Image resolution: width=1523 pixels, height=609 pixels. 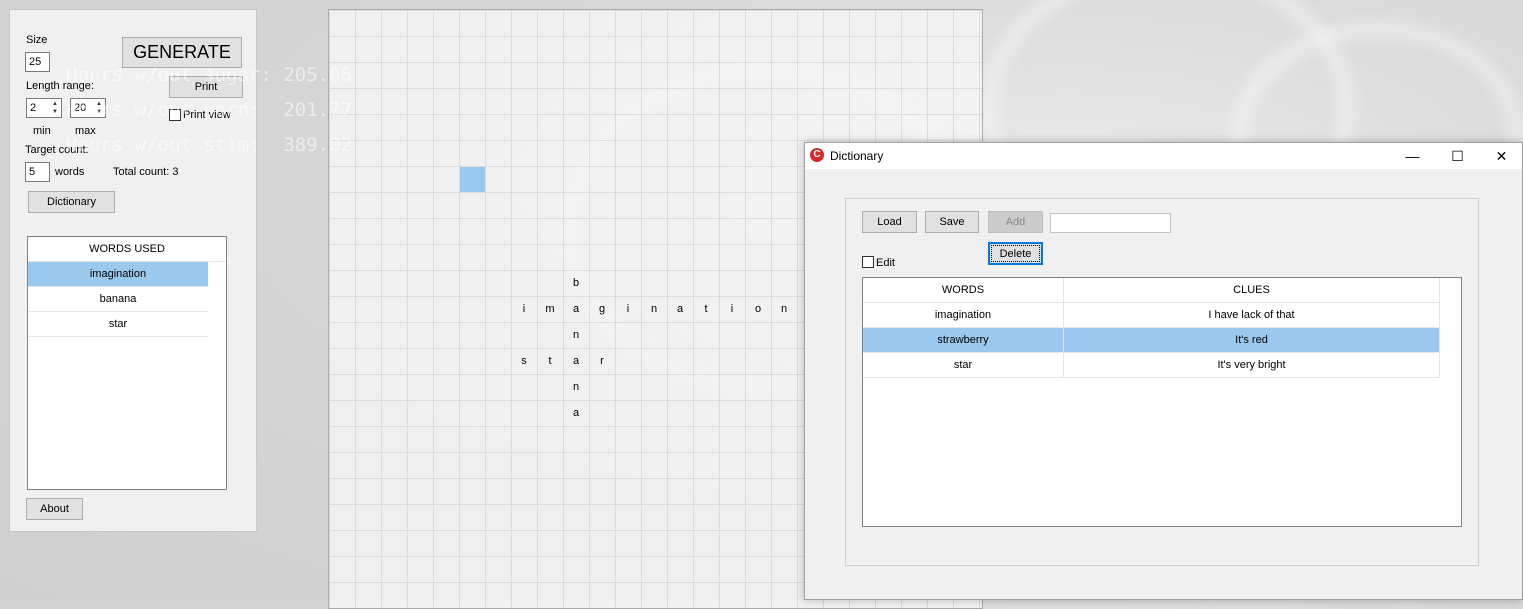 What do you see at coordinates (146, 172) in the screenshot?
I see `total-count-label: Total count: 3` at bounding box center [146, 172].